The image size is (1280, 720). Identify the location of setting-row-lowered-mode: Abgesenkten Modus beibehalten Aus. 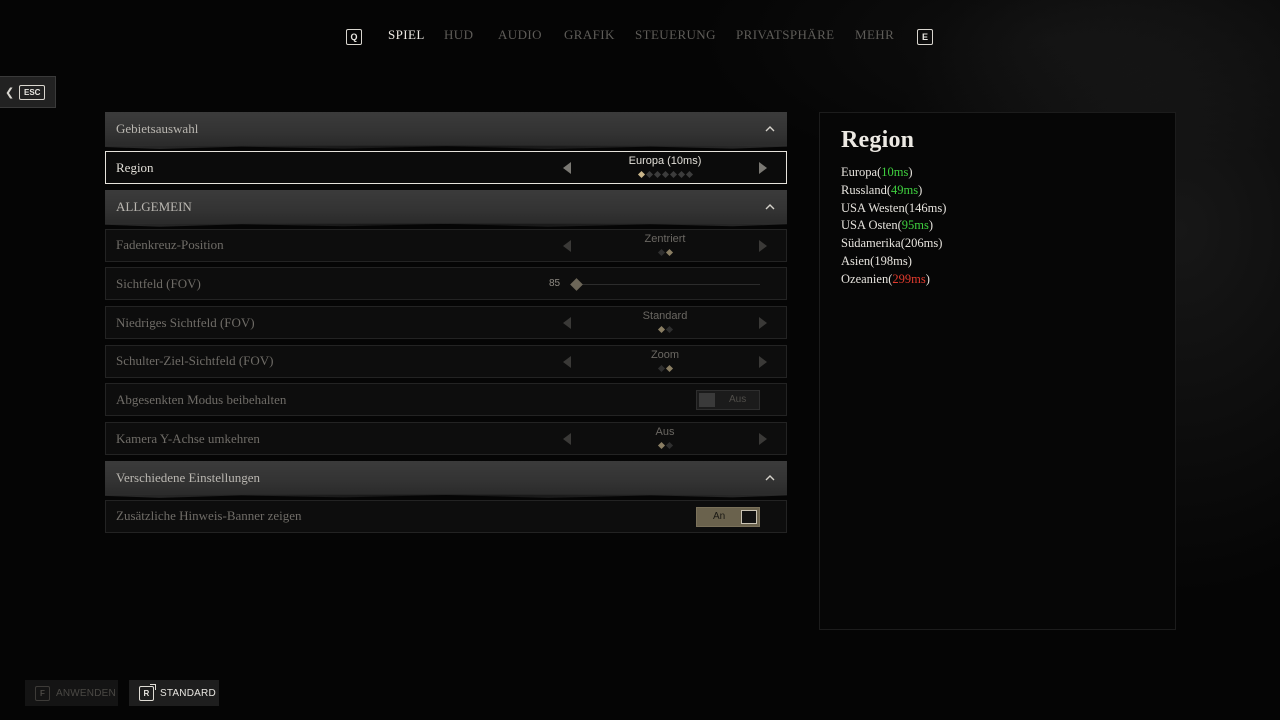
(446, 400).